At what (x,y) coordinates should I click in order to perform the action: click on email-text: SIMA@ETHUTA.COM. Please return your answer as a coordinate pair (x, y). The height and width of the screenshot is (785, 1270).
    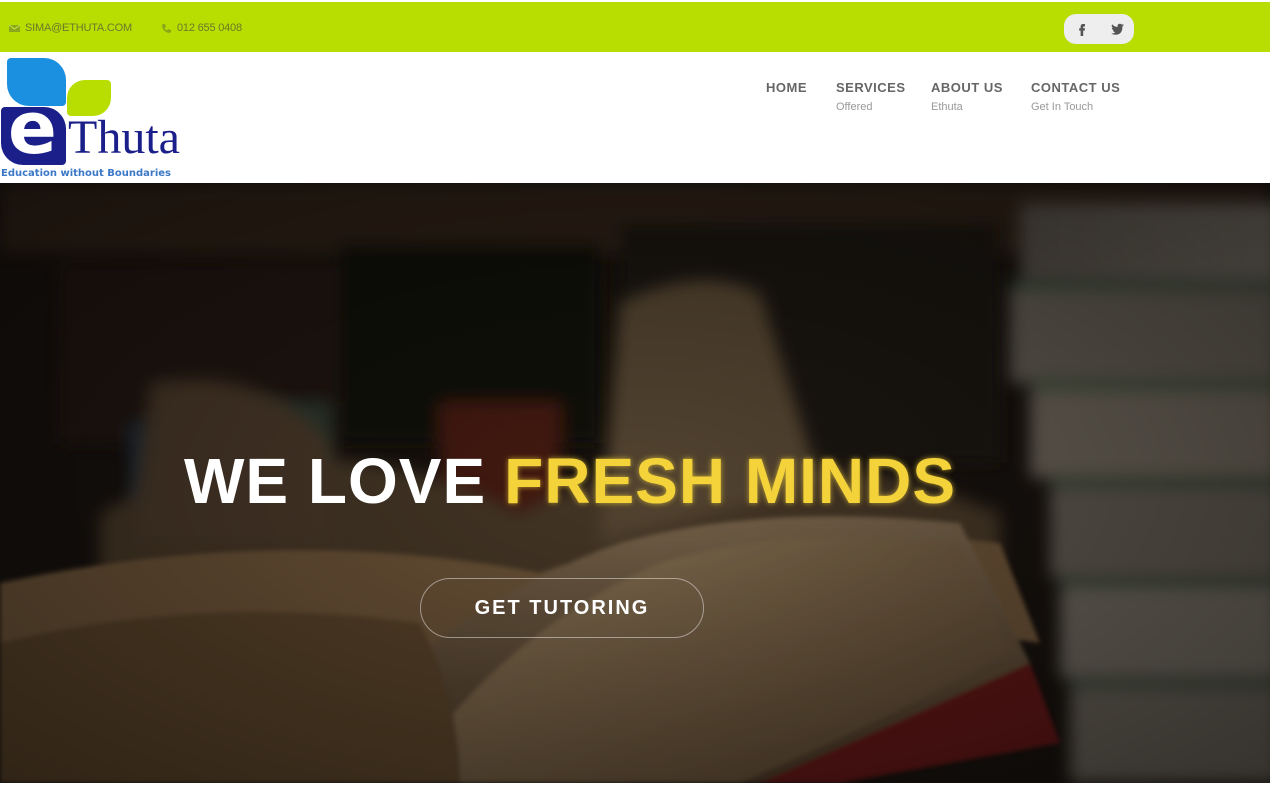
    Looking at the image, I should click on (78, 28).